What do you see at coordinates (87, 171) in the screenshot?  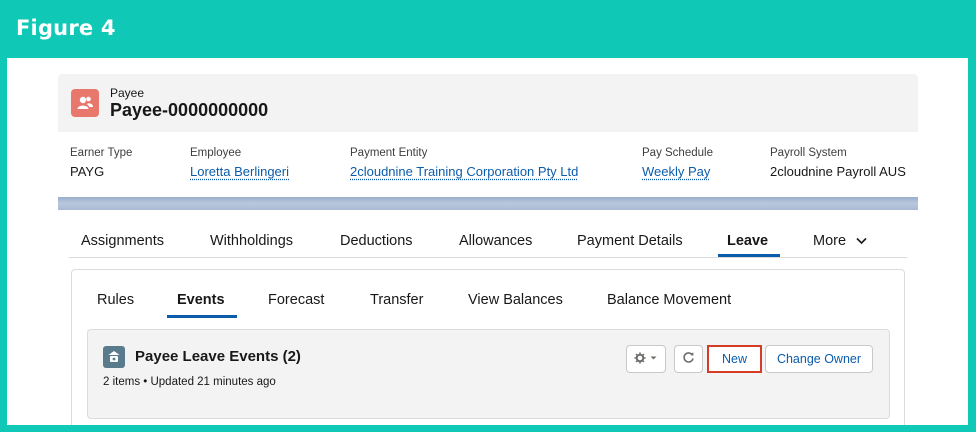 I see `field-value: PAYG` at bounding box center [87, 171].